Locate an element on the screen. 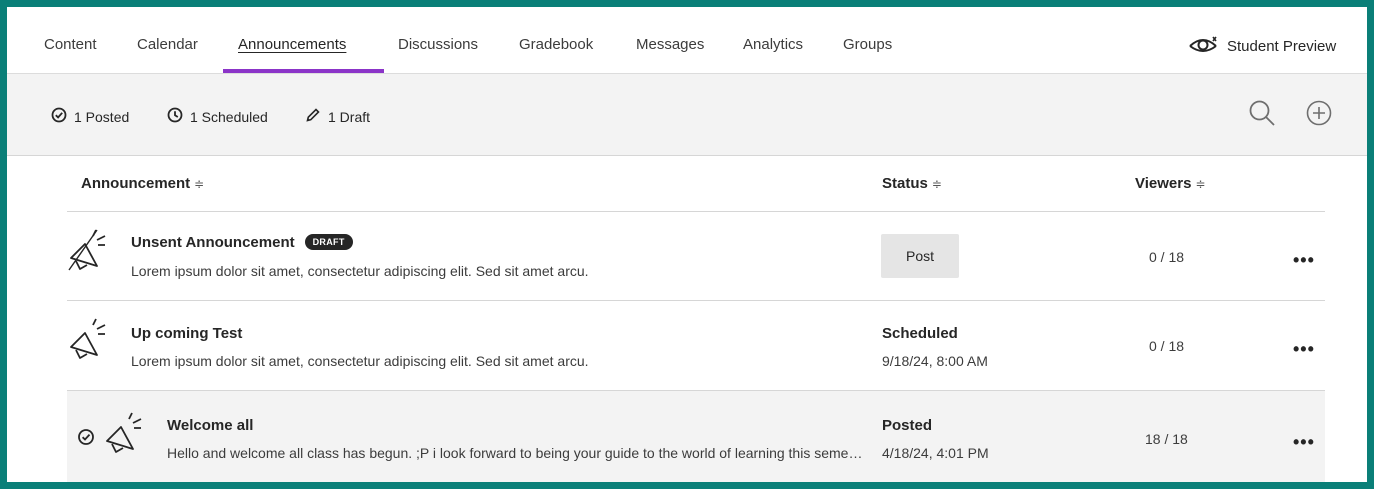 The width and height of the screenshot is (1374, 489). post-button: Post is located at coordinates (920, 256).